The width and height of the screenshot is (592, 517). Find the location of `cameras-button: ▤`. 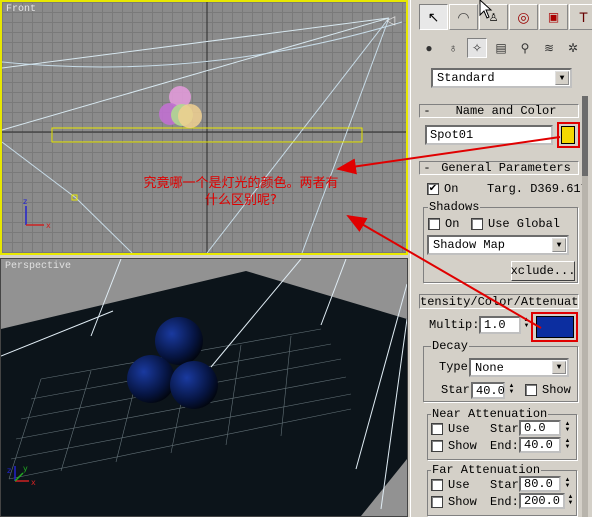

cameras-button: ▤ is located at coordinates (501, 48).